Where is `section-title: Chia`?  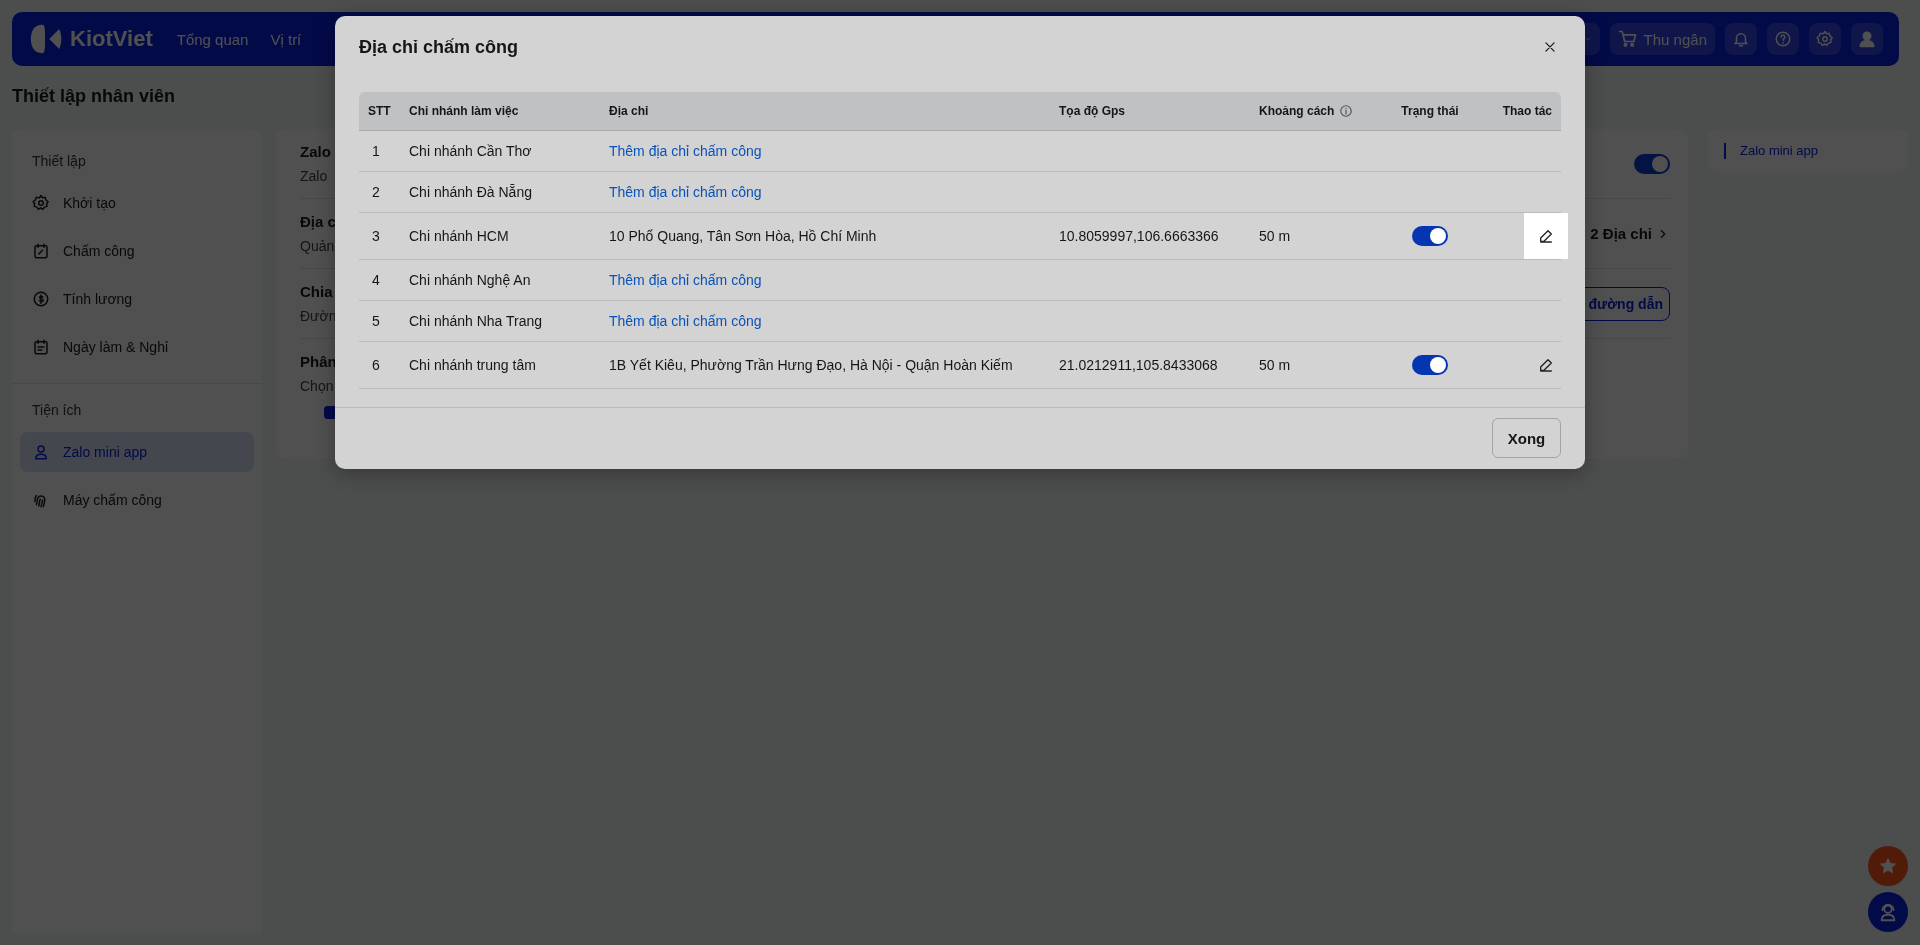 section-title: Chia is located at coordinates (317, 291).